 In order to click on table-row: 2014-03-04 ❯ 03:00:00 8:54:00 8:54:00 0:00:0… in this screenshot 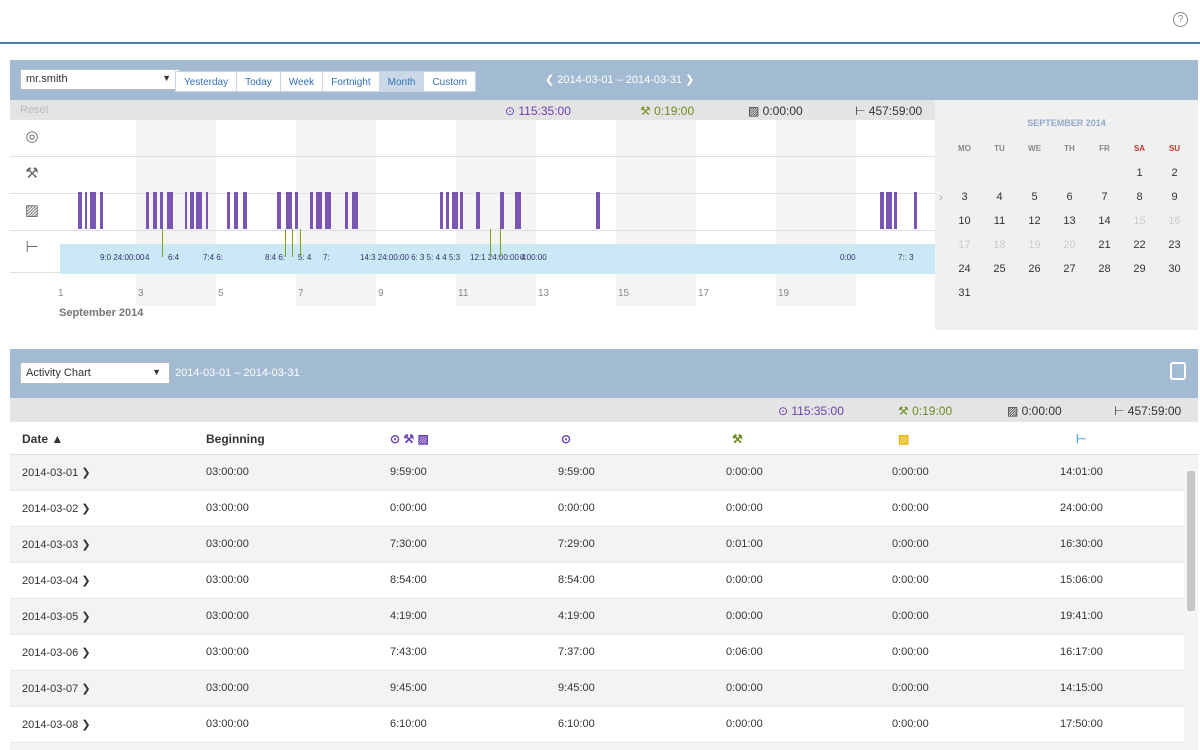, I will do `click(597, 581)`.